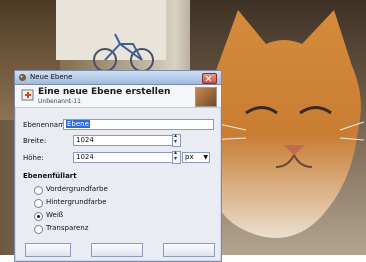 This screenshot has height=262, width=366. I want to click on width-value: 1024, so click(85, 140).